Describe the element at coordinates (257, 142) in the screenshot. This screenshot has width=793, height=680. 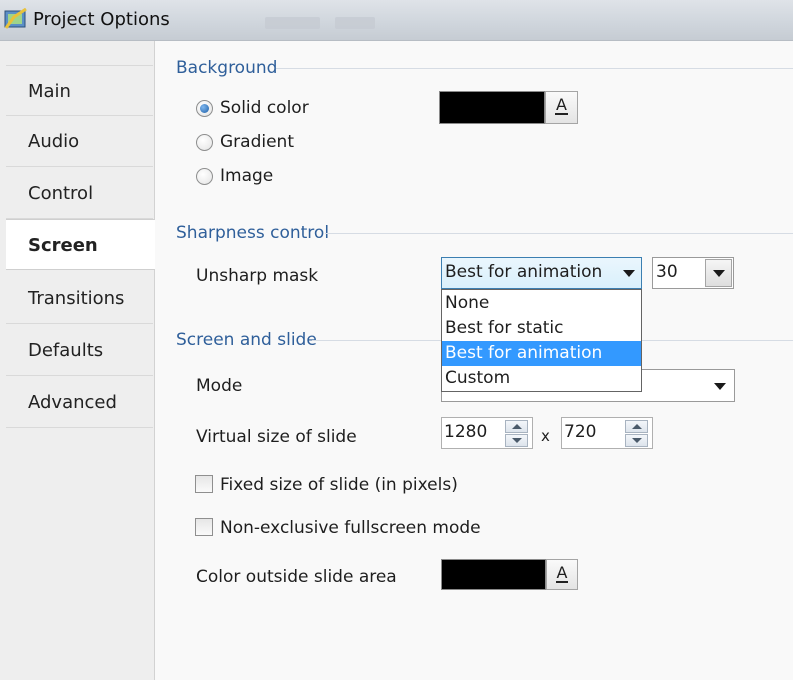
I see `gradient-label: Gradient` at that location.